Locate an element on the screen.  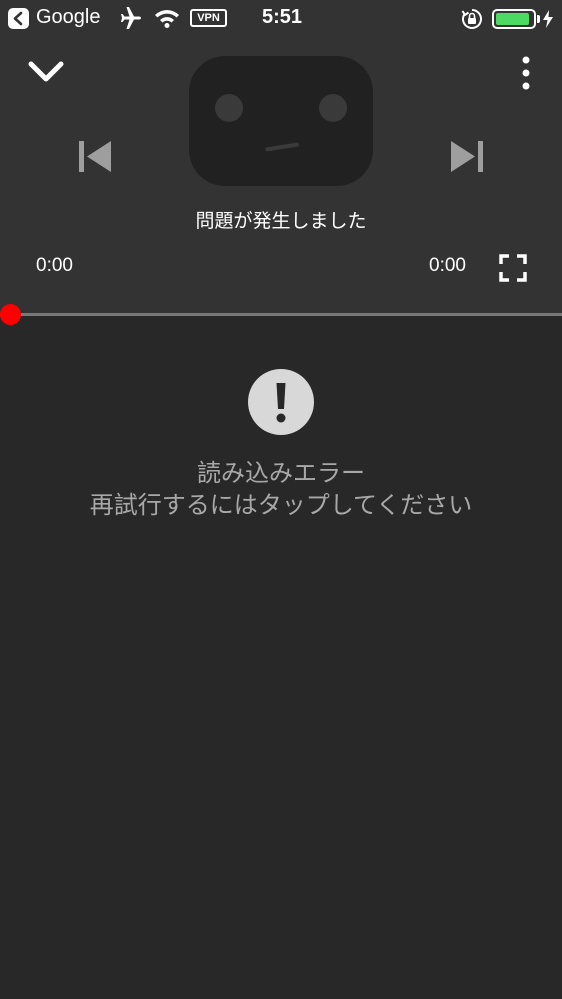
retry-hint: 再試行するにはタップしてください is located at coordinates (281, 505).